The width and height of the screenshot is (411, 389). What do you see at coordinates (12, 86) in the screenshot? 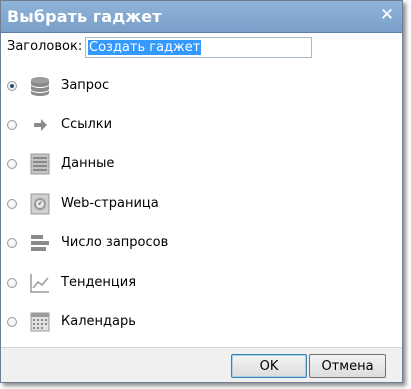
I see `radio-query` at bounding box center [12, 86].